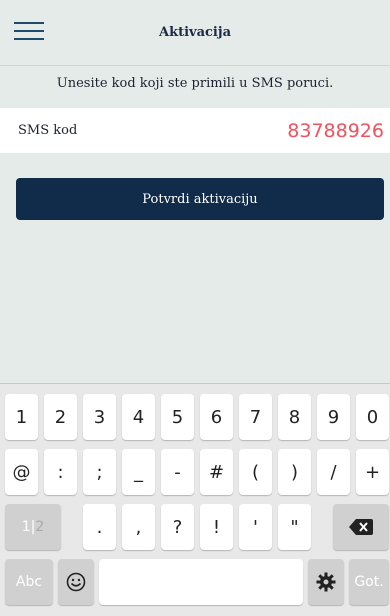 Image resolution: width=390 pixels, height=616 pixels. What do you see at coordinates (200, 199) in the screenshot?
I see `confirm-activation-button: Potvrdi aktivaciju` at bounding box center [200, 199].